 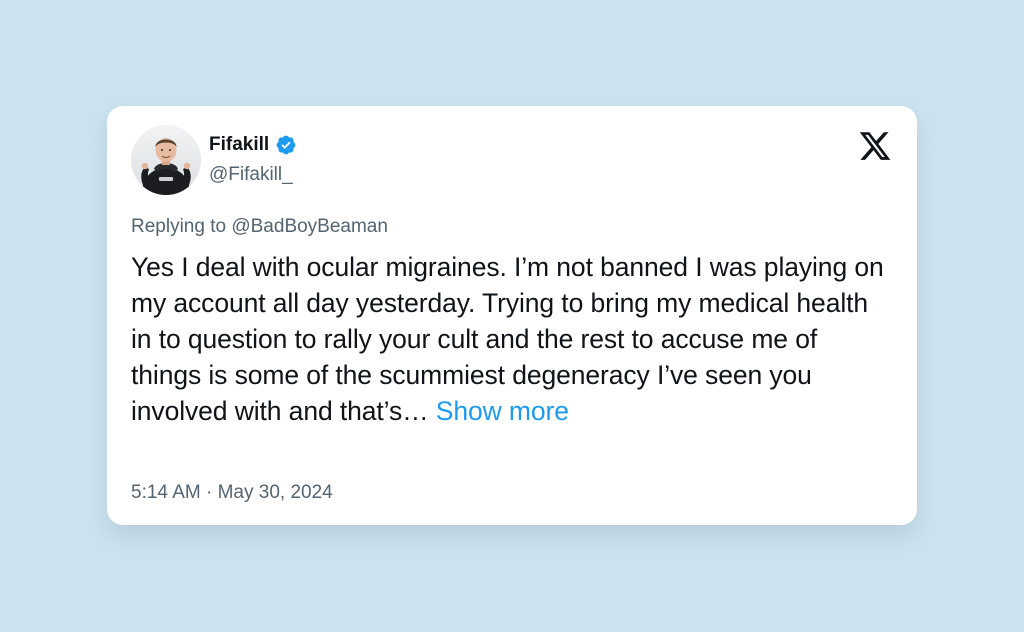 What do you see at coordinates (181, 226) in the screenshot?
I see `replying-to-prefix: Replying to` at bounding box center [181, 226].